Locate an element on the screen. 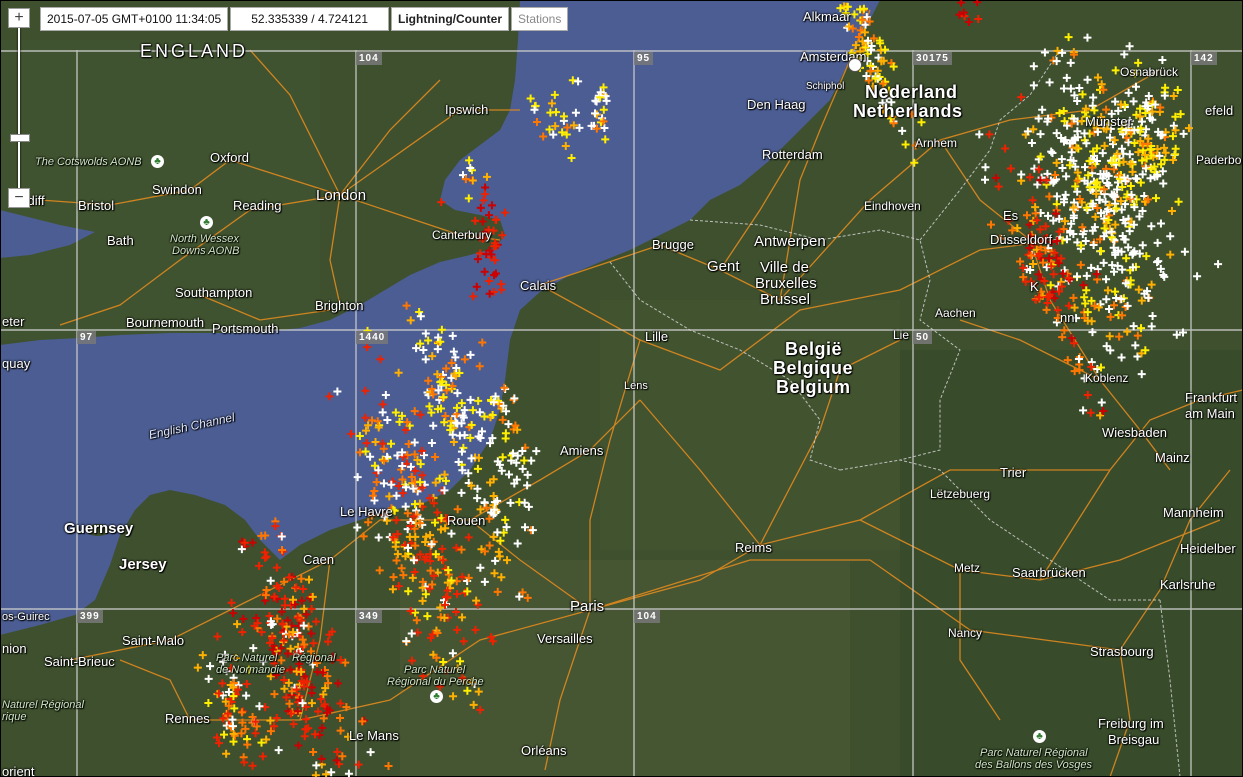  city-label: Reading is located at coordinates (257, 205).